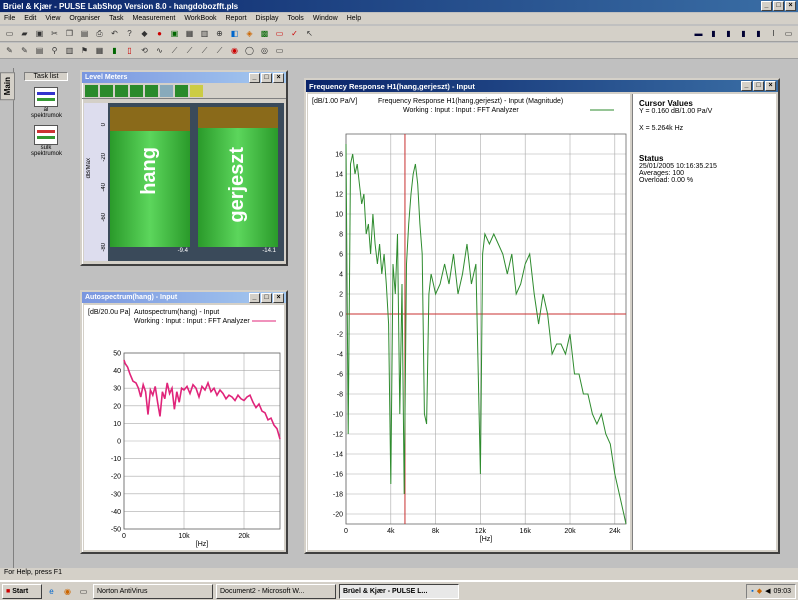 This screenshot has height=600, width=798. What do you see at coordinates (295, 18) in the screenshot?
I see `menu-tools: Tools` at bounding box center [295, 18].